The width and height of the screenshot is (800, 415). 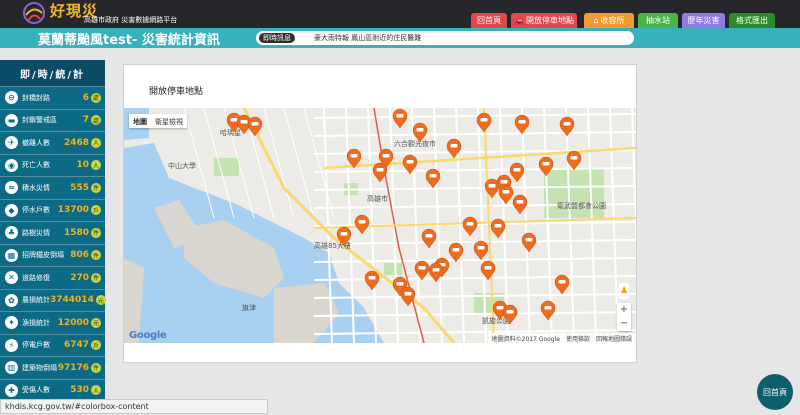 I want to click on map-footer: 地圖資料©2017 Google 使用條款 回報地圖錯誤, so click(x=561, y=338).